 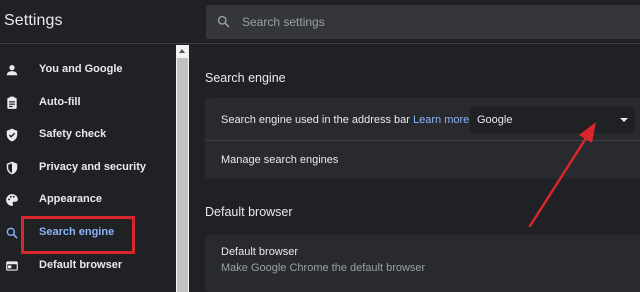 What do you see at coordinates (552, 120) in the screenshot?
I see `search-engine-select: Google` at bounding box center [552, 120].